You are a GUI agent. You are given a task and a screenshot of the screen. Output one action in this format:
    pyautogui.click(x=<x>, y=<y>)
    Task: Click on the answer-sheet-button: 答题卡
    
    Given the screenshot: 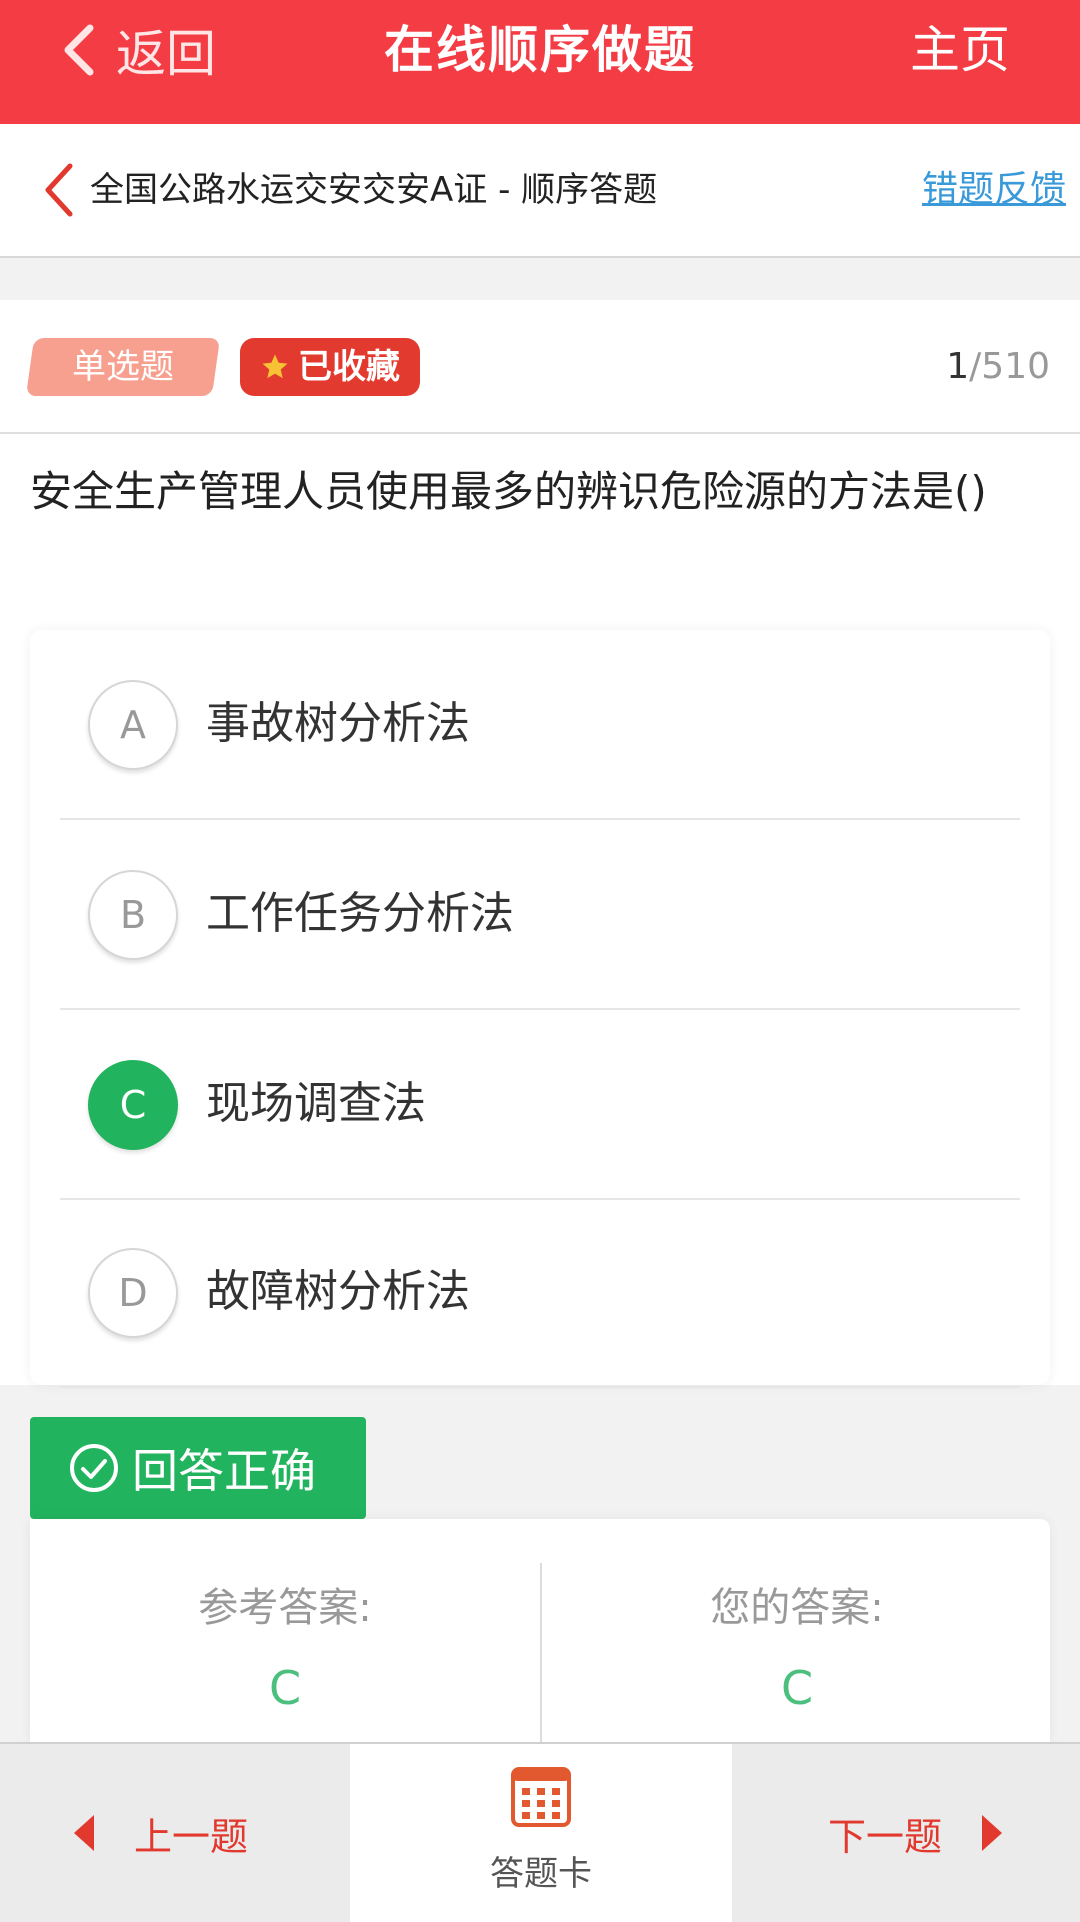 What is the action you would take?
    pyautogui.click(x=541, y=1833)
    